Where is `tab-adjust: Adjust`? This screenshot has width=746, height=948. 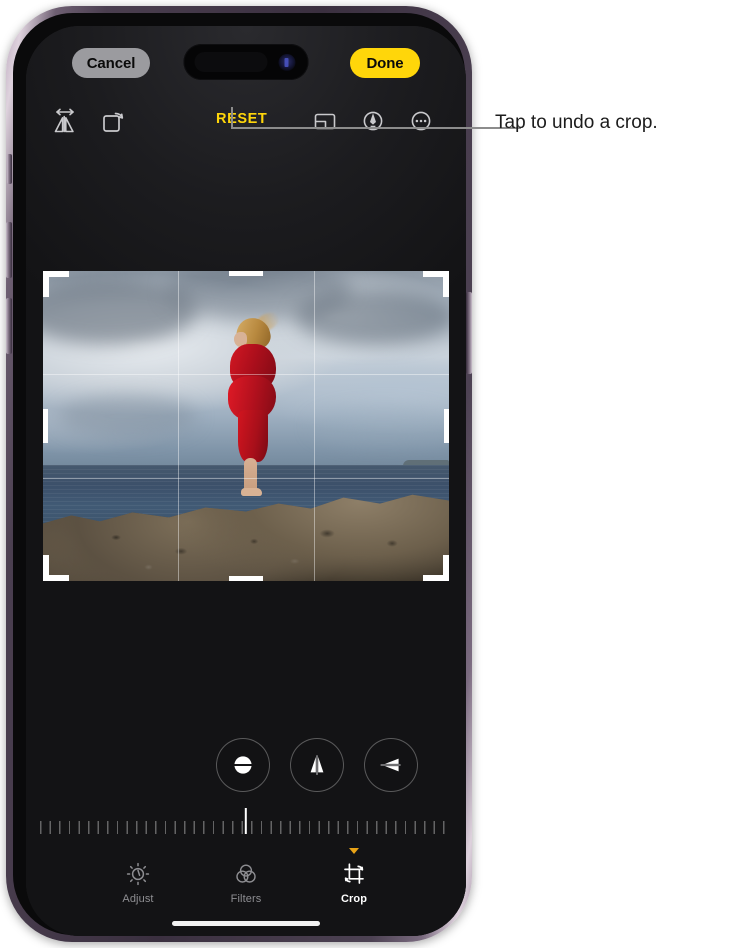
tab-adjust: Adjust is located at coordinates (138, 889).